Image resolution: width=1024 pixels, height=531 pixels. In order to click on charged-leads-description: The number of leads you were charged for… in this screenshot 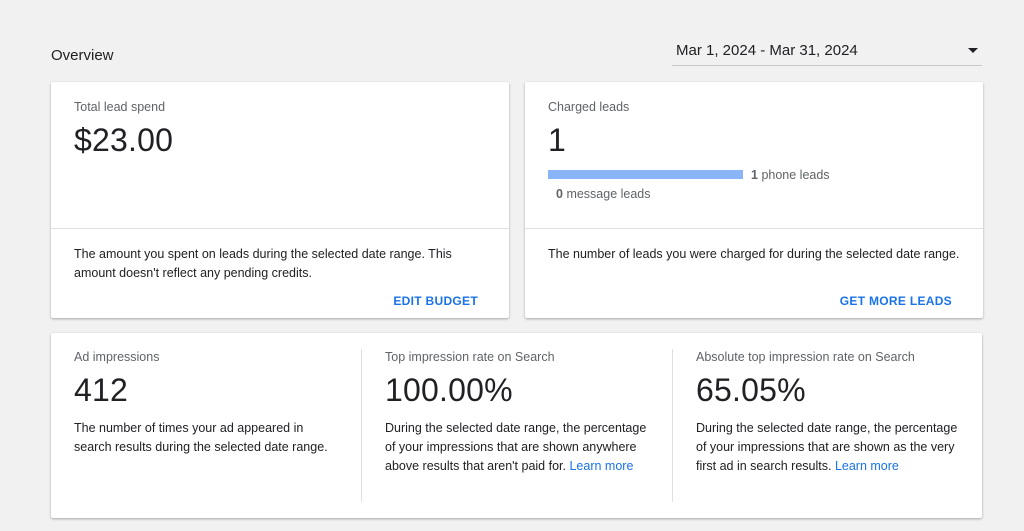, I will do `click(754, 254)`.